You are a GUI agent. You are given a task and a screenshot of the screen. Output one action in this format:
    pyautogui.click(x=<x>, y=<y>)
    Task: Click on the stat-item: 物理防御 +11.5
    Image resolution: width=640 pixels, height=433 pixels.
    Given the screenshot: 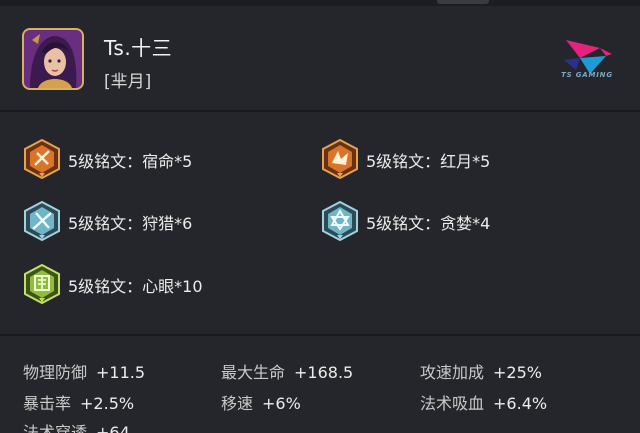 What is the action you would take?
    pyautogui.click(x=84, y=371)
    